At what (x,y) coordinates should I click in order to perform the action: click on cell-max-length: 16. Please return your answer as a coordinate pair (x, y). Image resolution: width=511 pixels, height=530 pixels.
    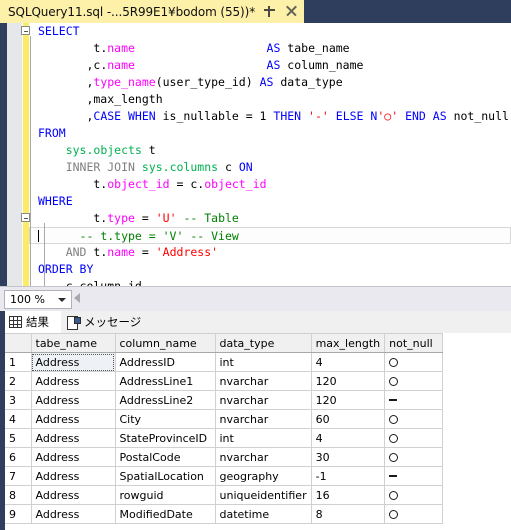
    Looking at the image, I should click on (348, 495).